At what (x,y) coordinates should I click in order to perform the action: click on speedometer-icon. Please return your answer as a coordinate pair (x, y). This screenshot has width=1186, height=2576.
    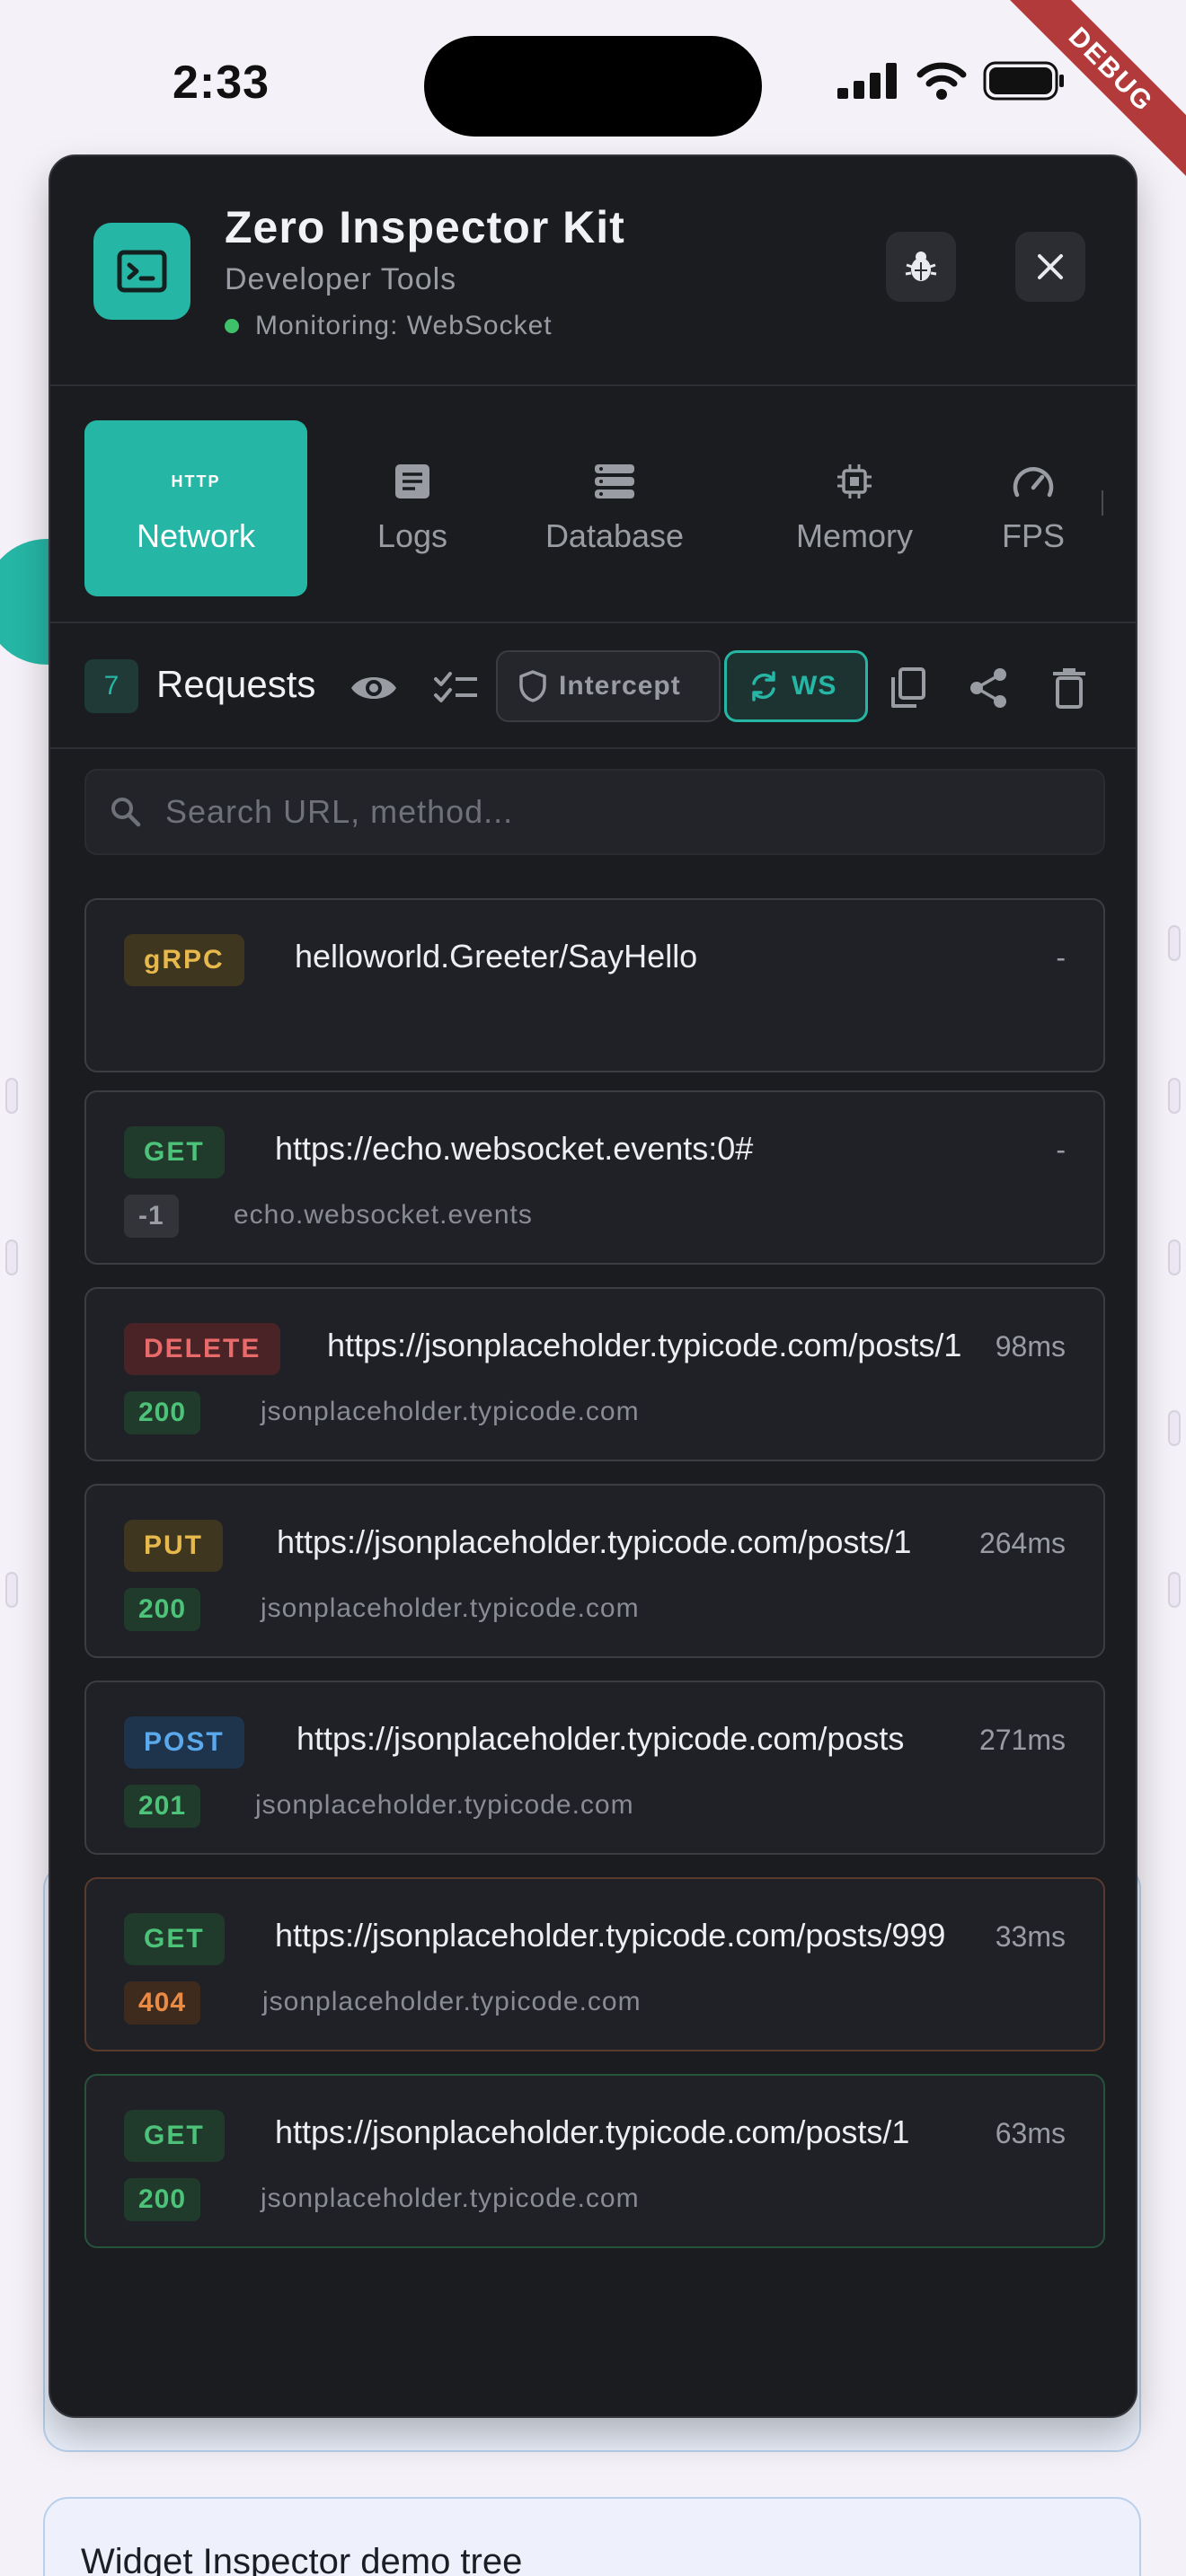
    Looking at the image, I should click on (1033, 481).